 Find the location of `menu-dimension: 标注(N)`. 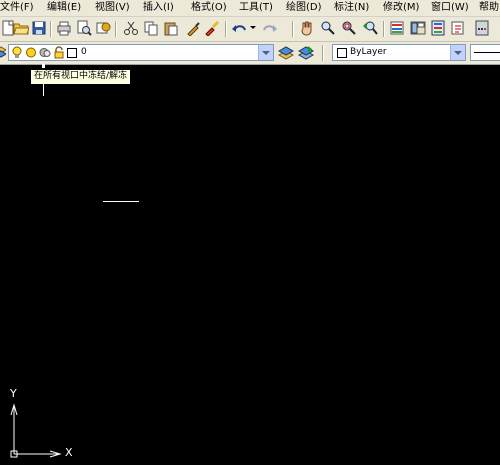

menu-dimension: 标注(N) is located at coordinates (351, 8).